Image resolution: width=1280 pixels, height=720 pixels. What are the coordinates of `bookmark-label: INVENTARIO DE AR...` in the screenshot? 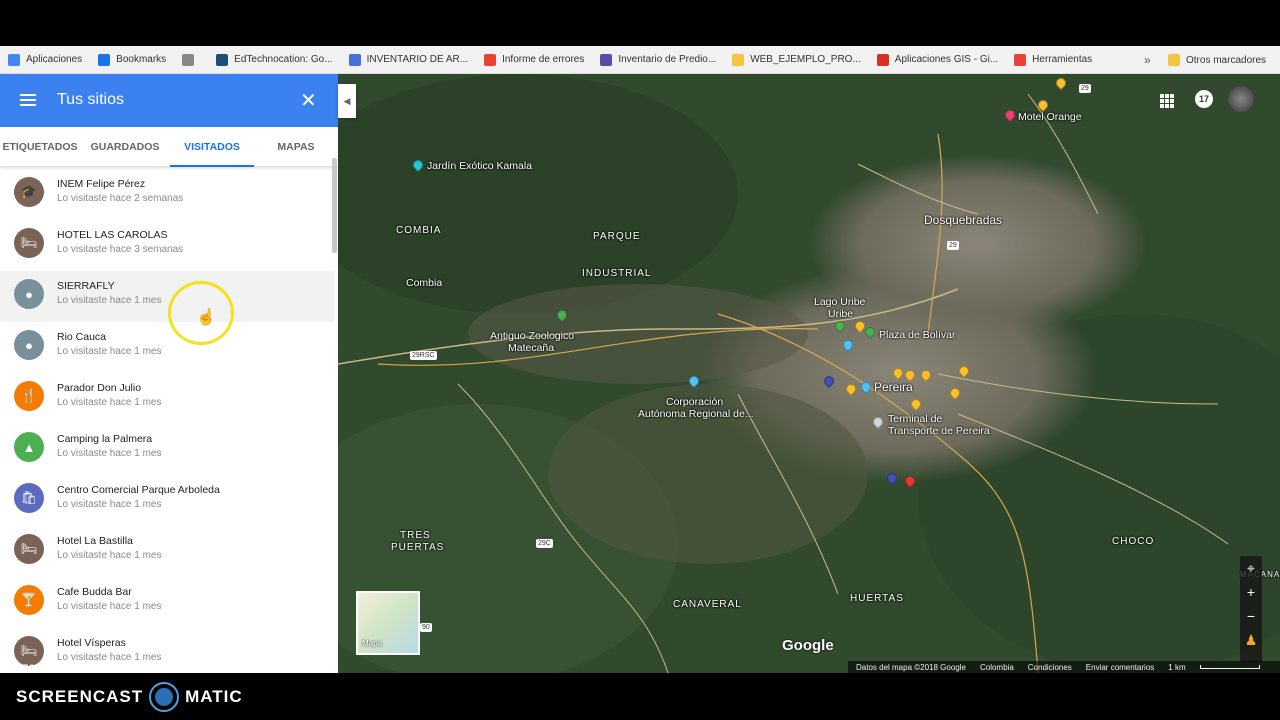 It's located at (417, 59).